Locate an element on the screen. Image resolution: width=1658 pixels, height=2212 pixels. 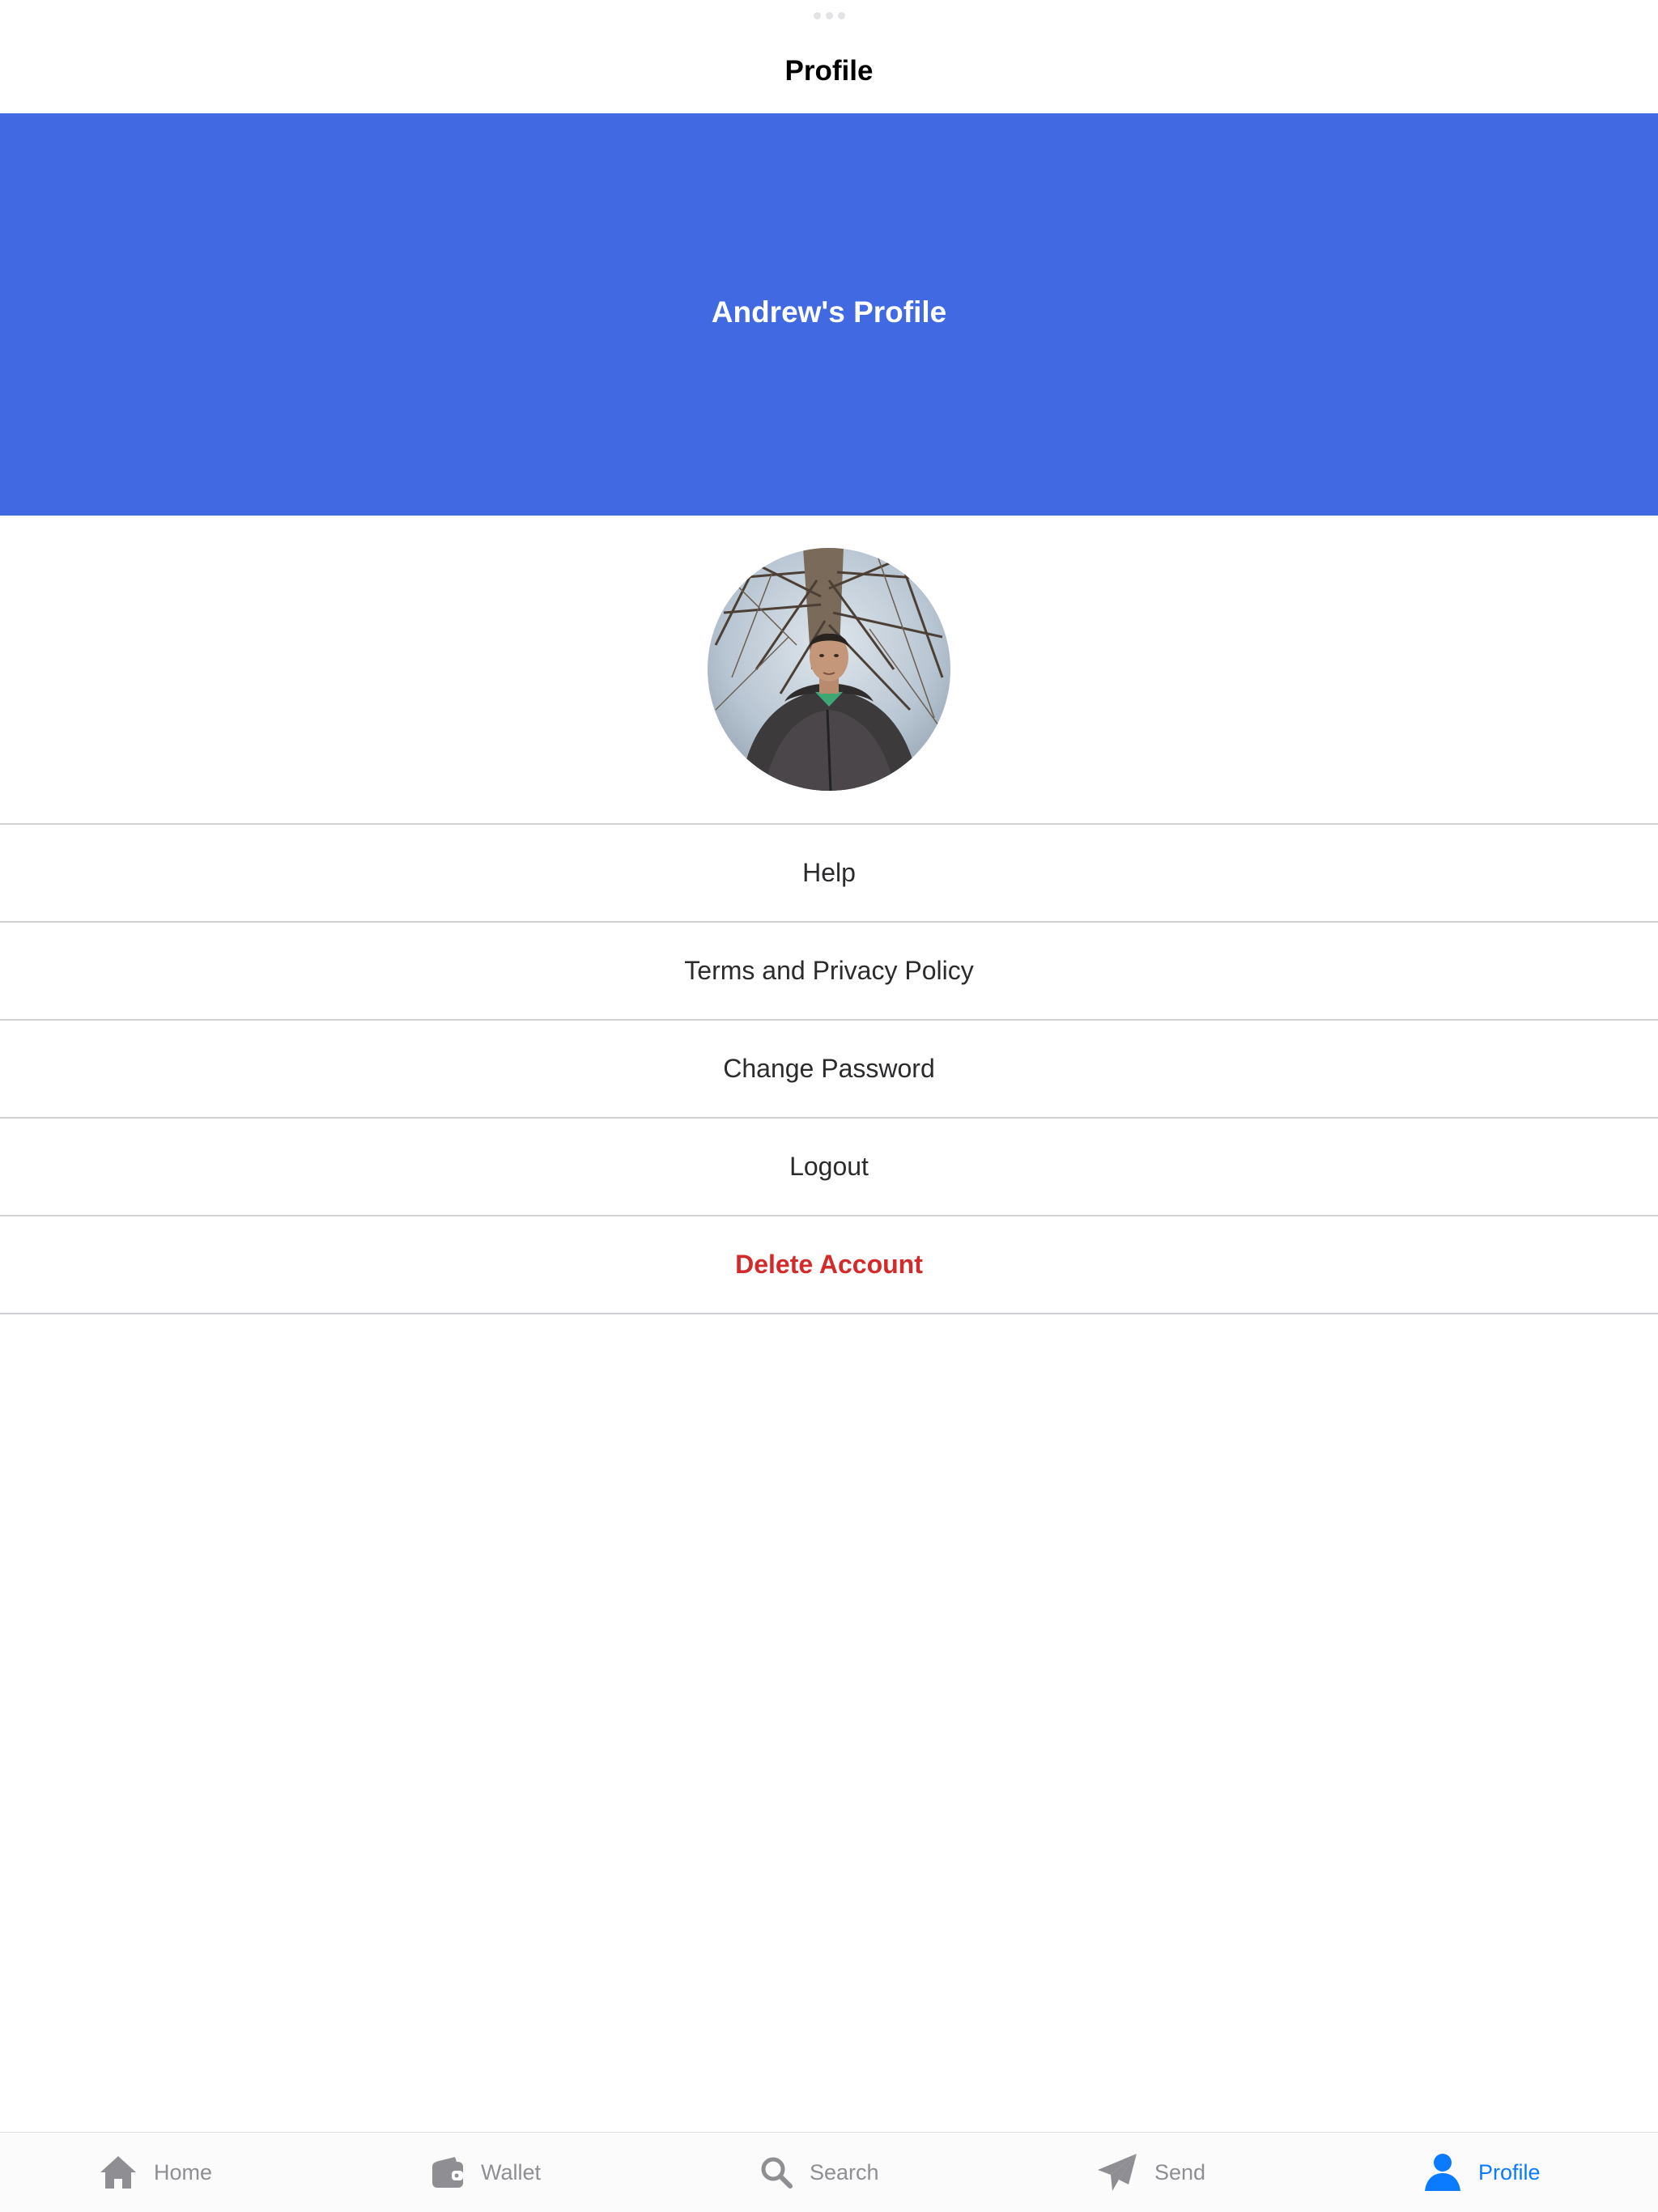
wallet-icon is located at coordinates (447, 2172).